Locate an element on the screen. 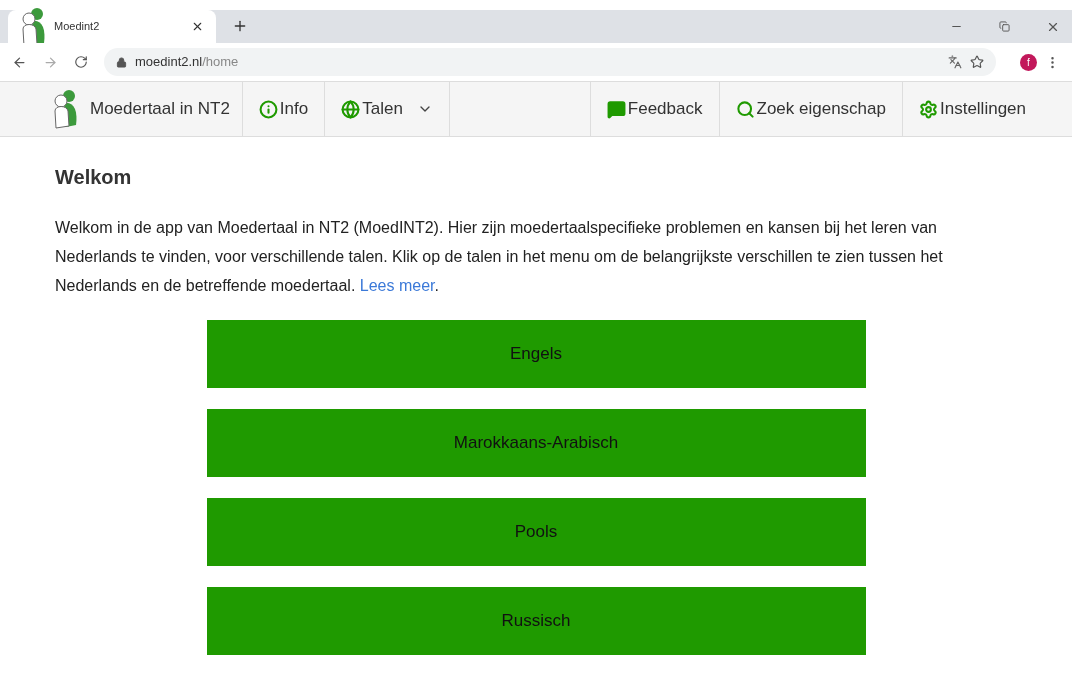 The width and height of the screenshot is (1072, 688). language-button: Marokkaans-Arabisch is located at coordinates (536, 443).